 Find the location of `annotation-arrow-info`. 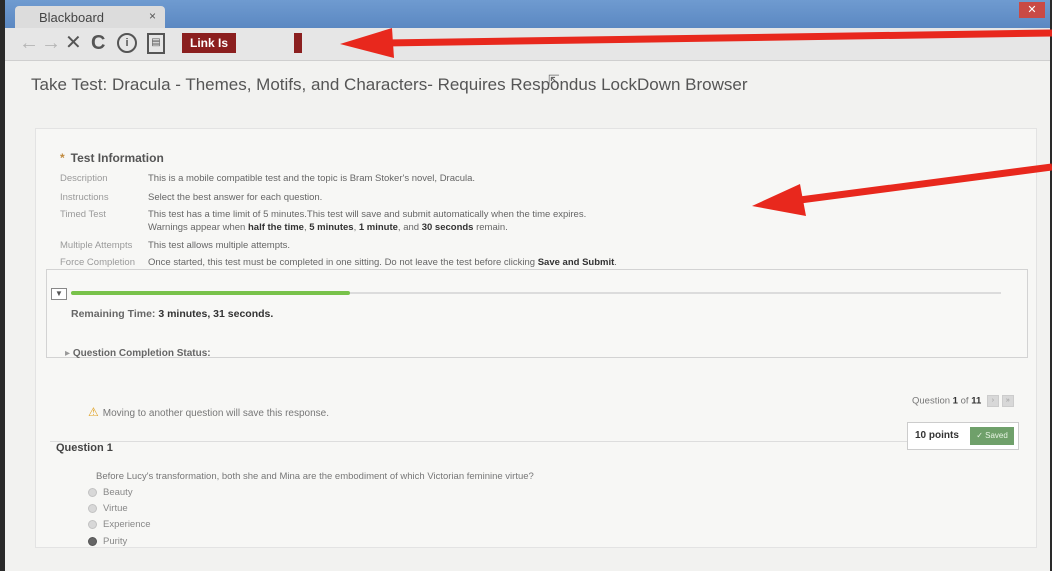

annotation-arrow-info is located at coordinates (902, 189).